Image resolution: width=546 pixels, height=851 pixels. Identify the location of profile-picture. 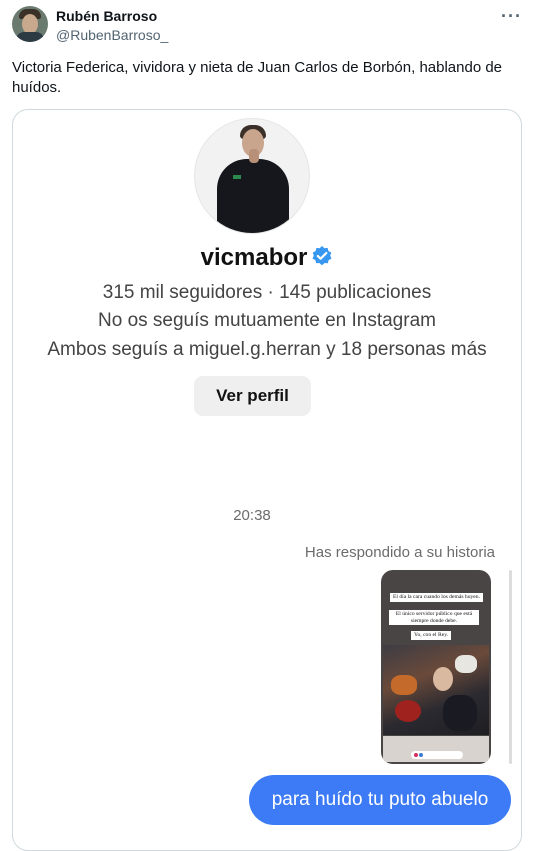
(252, 176).